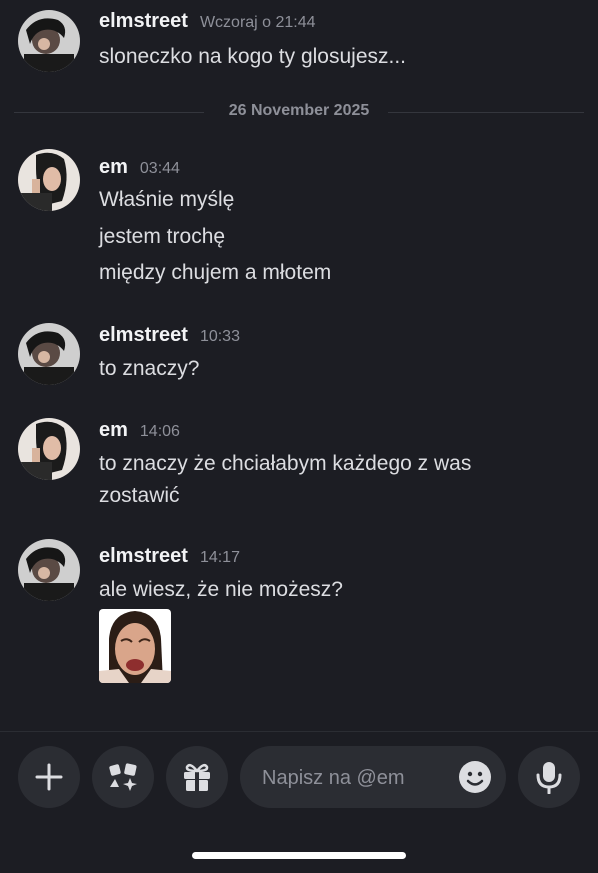 This screenshot has height=873, width=598. I want to click on message-text: Właśnie myślę, so click(167, 199).